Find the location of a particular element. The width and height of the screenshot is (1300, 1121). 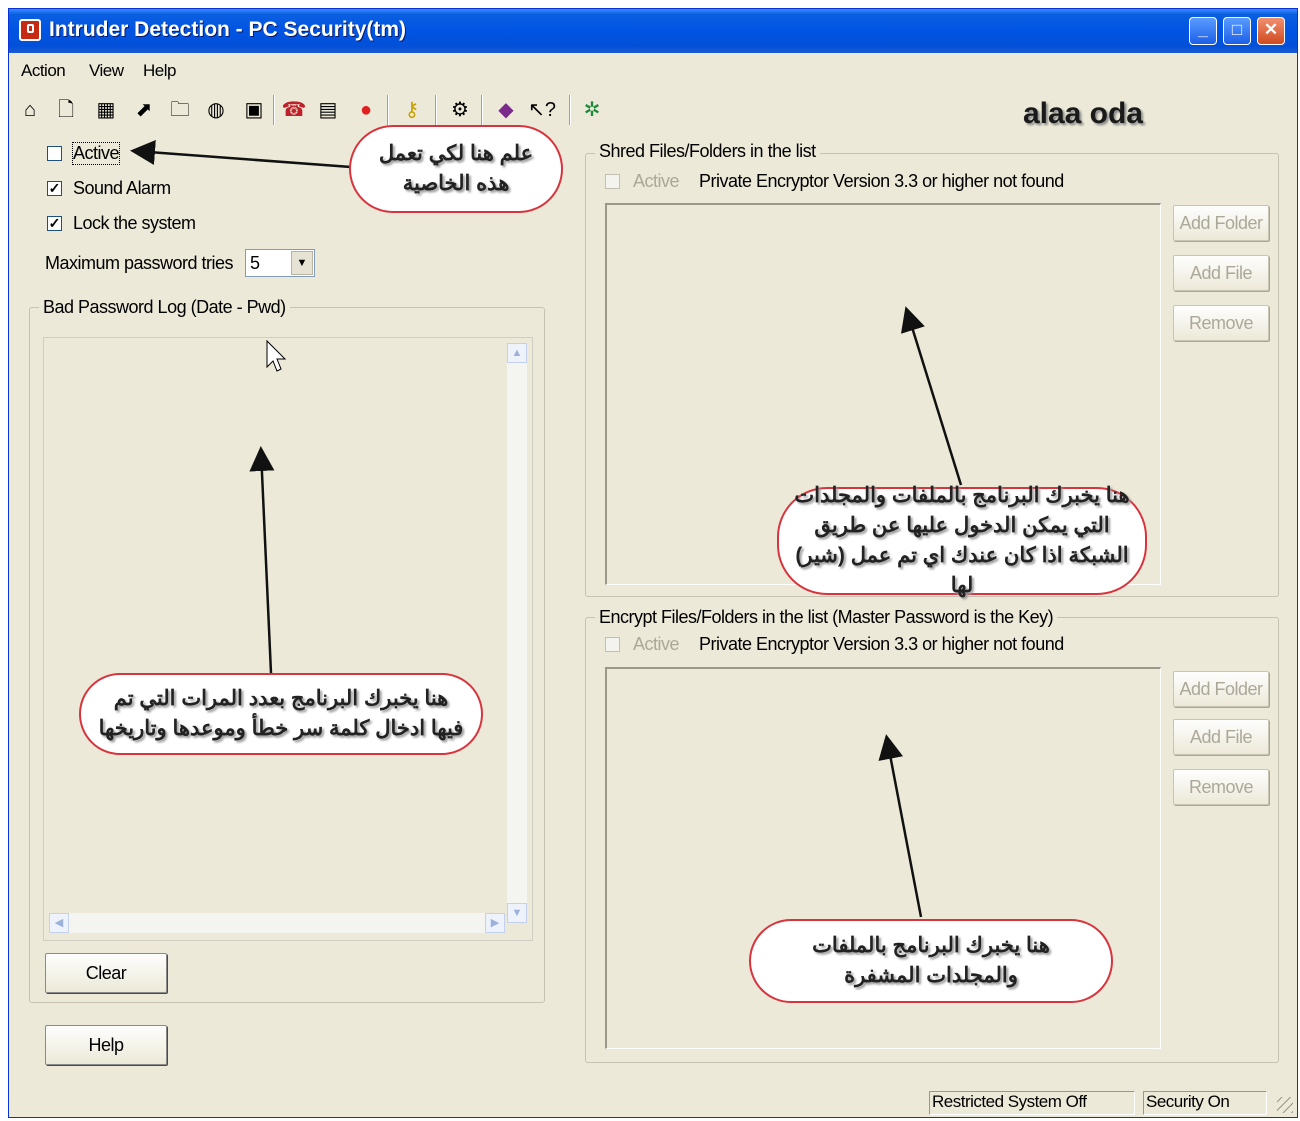

shred-arrow is located at coordinates (931, 396).